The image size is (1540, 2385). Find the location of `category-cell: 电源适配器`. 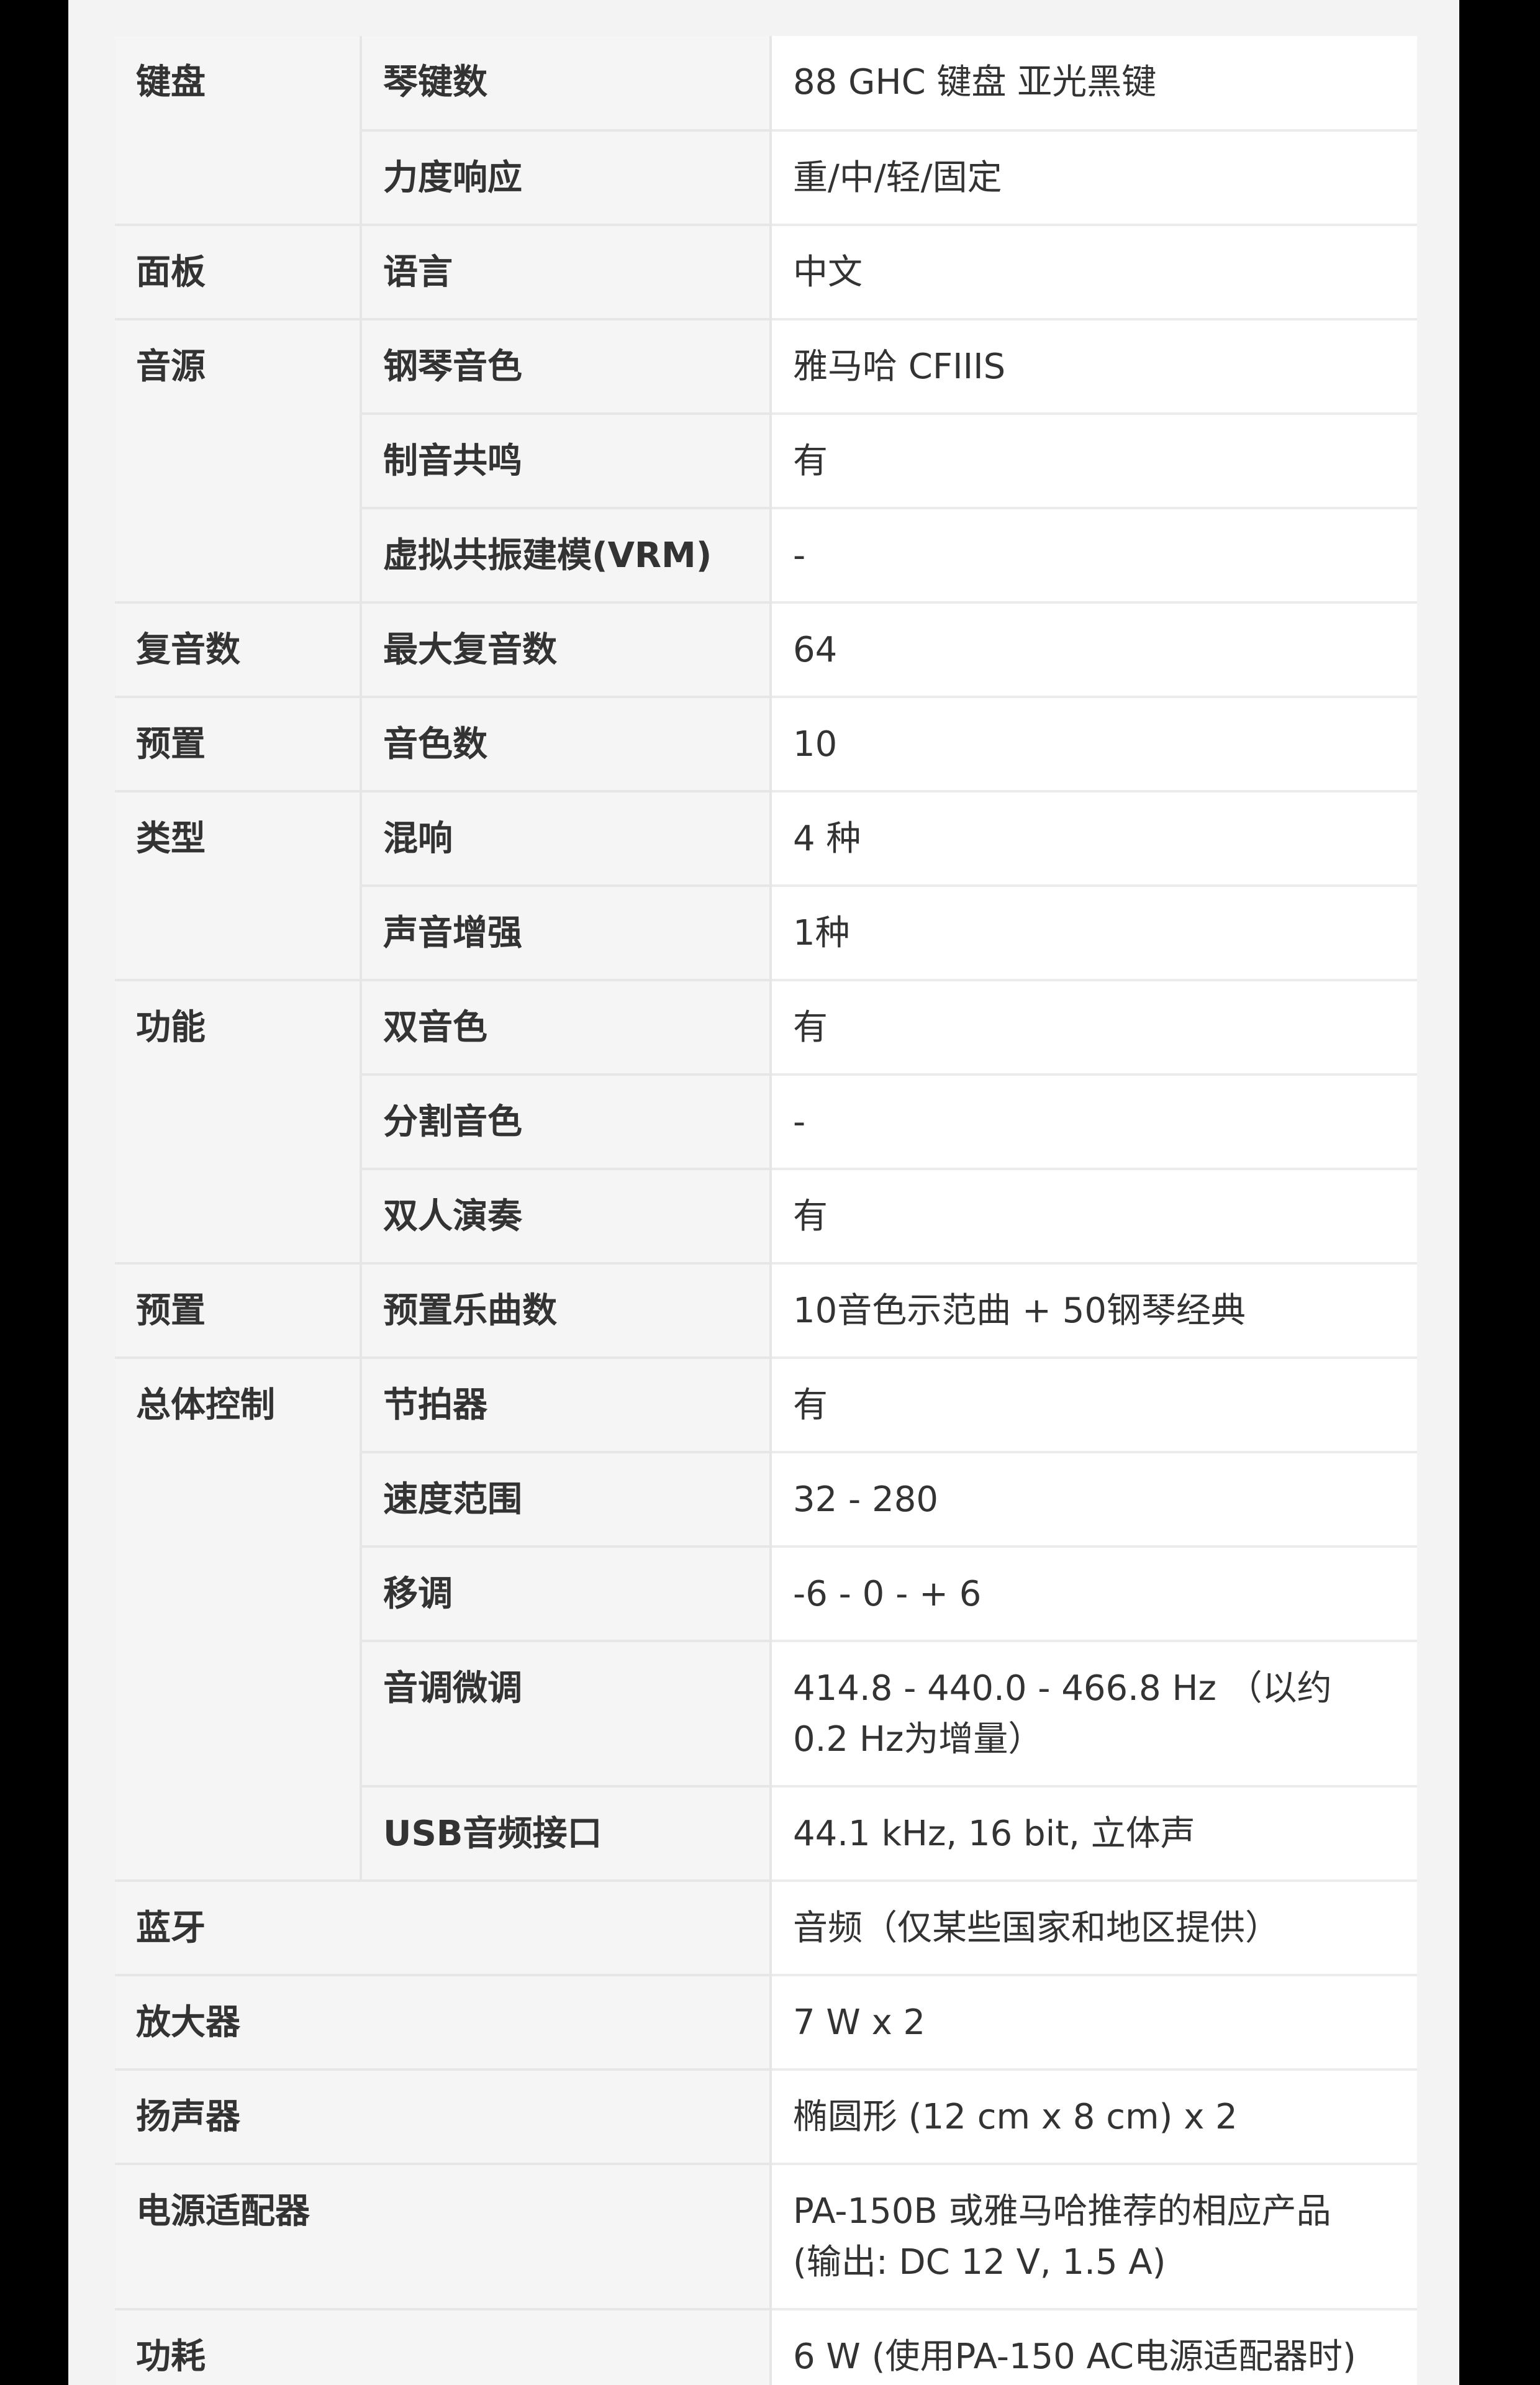

category-cell: 电源适配器 is located at coordinates (444, 2237).